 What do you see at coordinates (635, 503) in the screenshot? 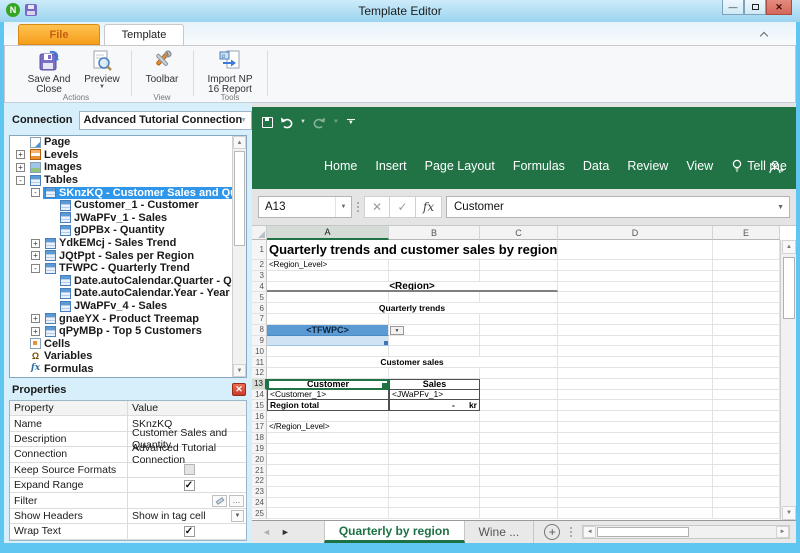
I see `cell-D24` at bounding box center [635, 503].